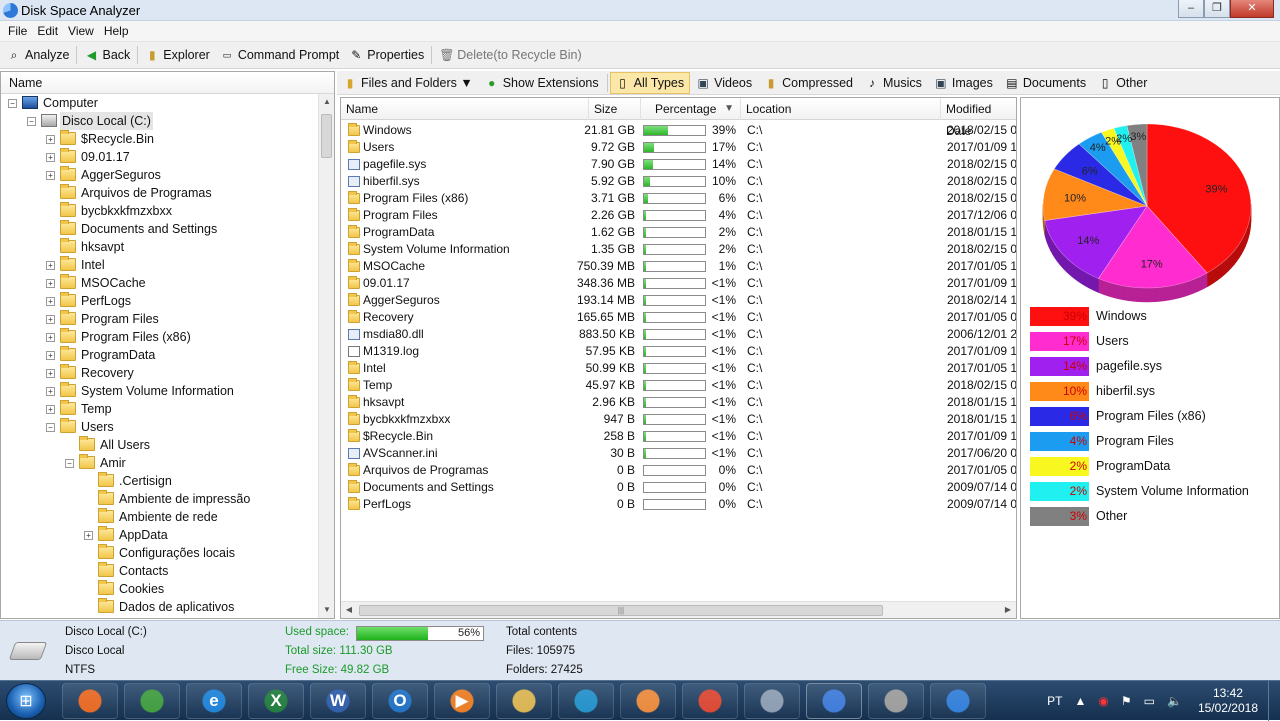  What do you see at coordinates (160, 409) in the screenshot?
I see `tree-item: +Temp` at bounding box center [160, 409].